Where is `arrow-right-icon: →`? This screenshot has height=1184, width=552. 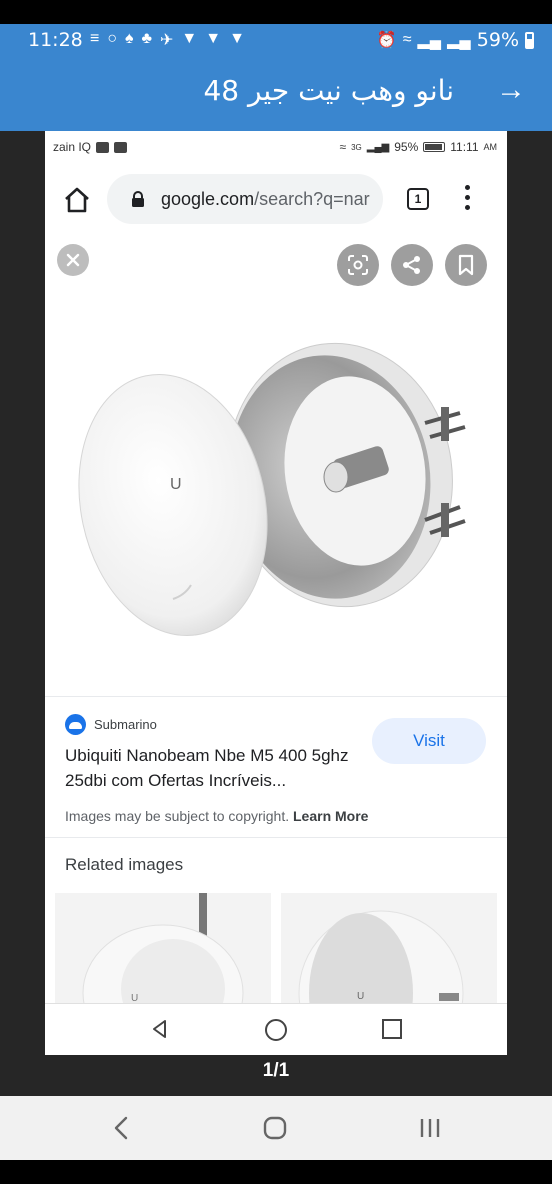 arrow-right-icon: → is located at coordinates (511, 90).